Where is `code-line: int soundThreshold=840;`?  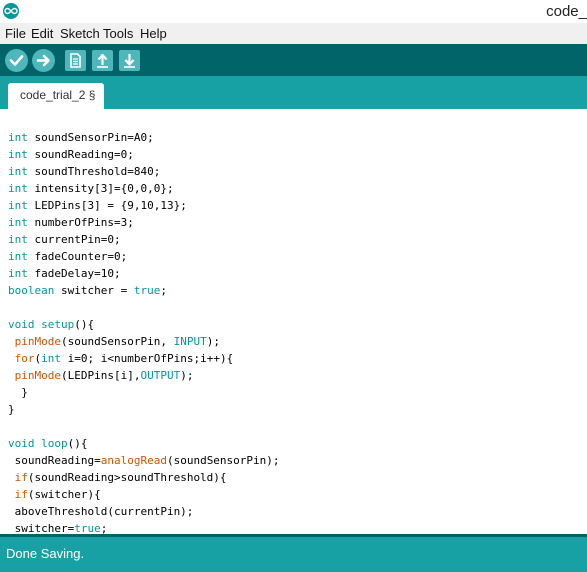
code-line: int soundThreshold=840; is located at coordinates (144, 171).